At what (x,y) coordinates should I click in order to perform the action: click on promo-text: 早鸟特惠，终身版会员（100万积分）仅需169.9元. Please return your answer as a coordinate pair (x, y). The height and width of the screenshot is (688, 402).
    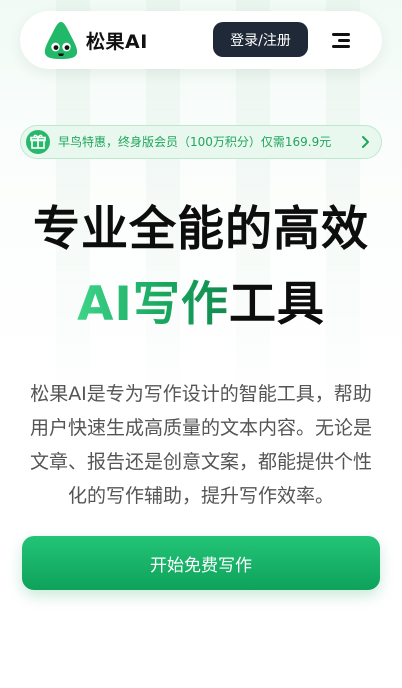
    Looking at the image, I should click on (195, 142).